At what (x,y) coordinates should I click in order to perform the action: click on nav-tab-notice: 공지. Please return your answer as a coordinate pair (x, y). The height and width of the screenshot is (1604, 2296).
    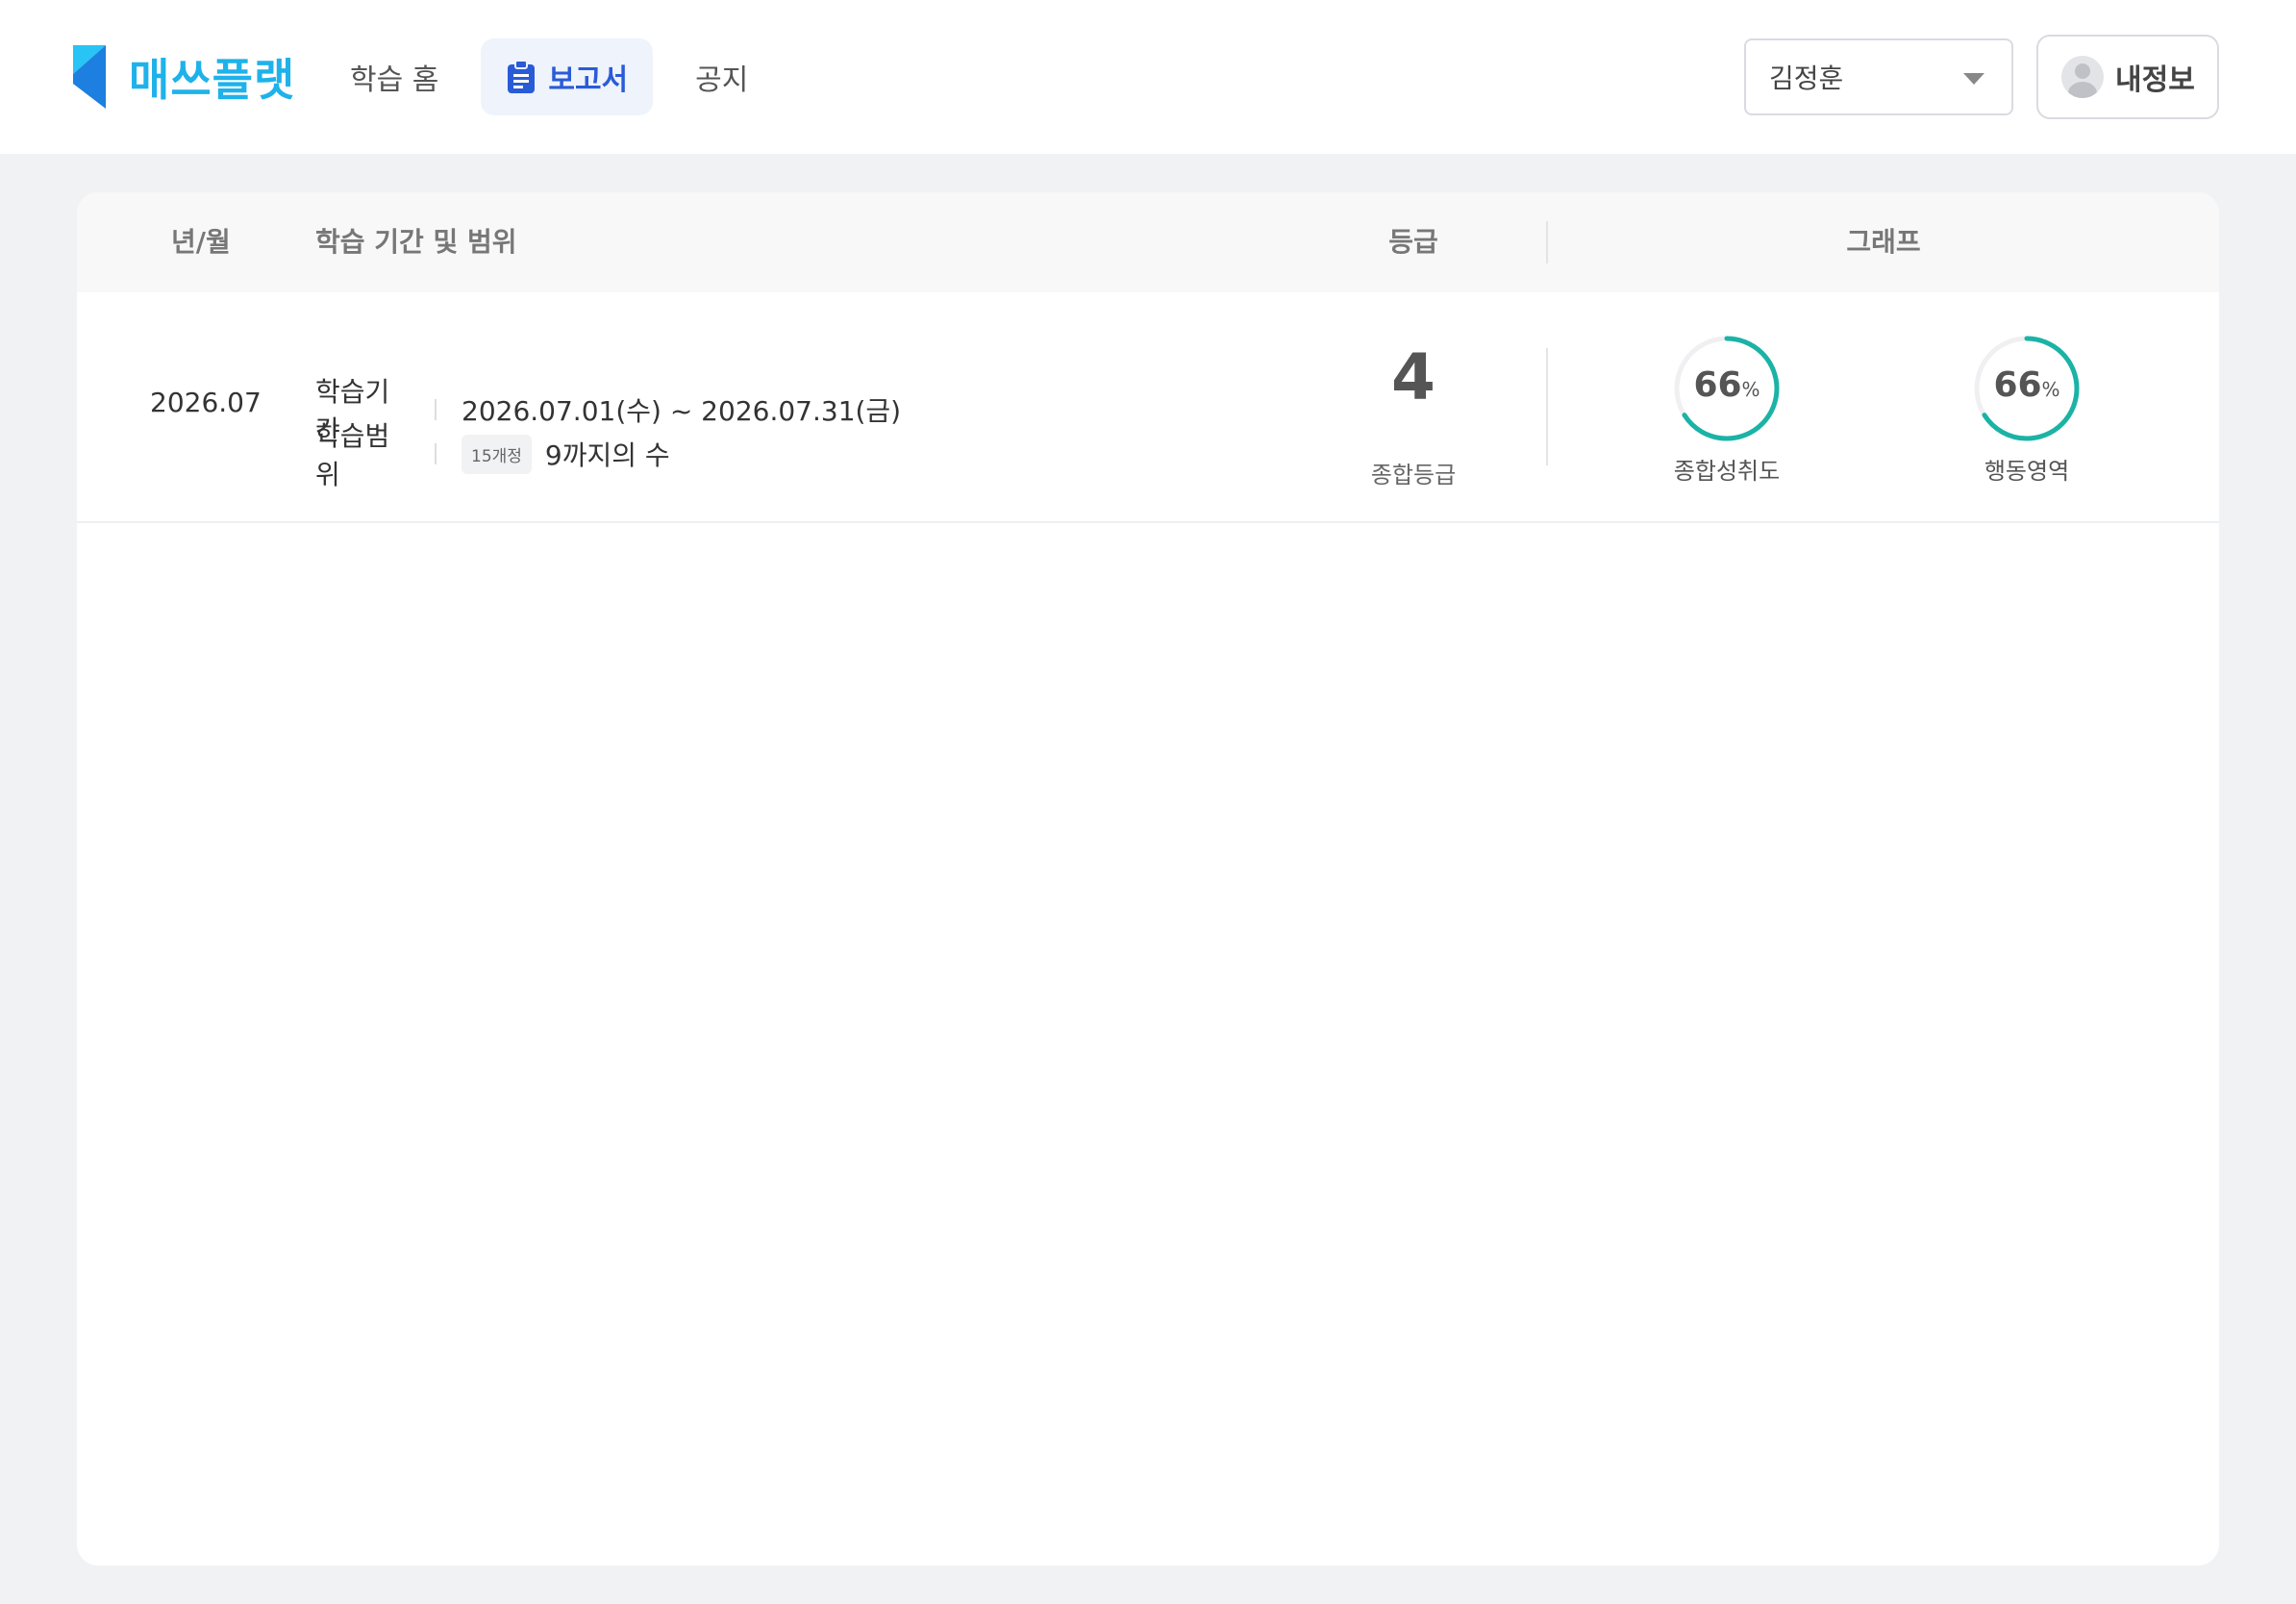
    Looking at the image, I should click on (721, 76).